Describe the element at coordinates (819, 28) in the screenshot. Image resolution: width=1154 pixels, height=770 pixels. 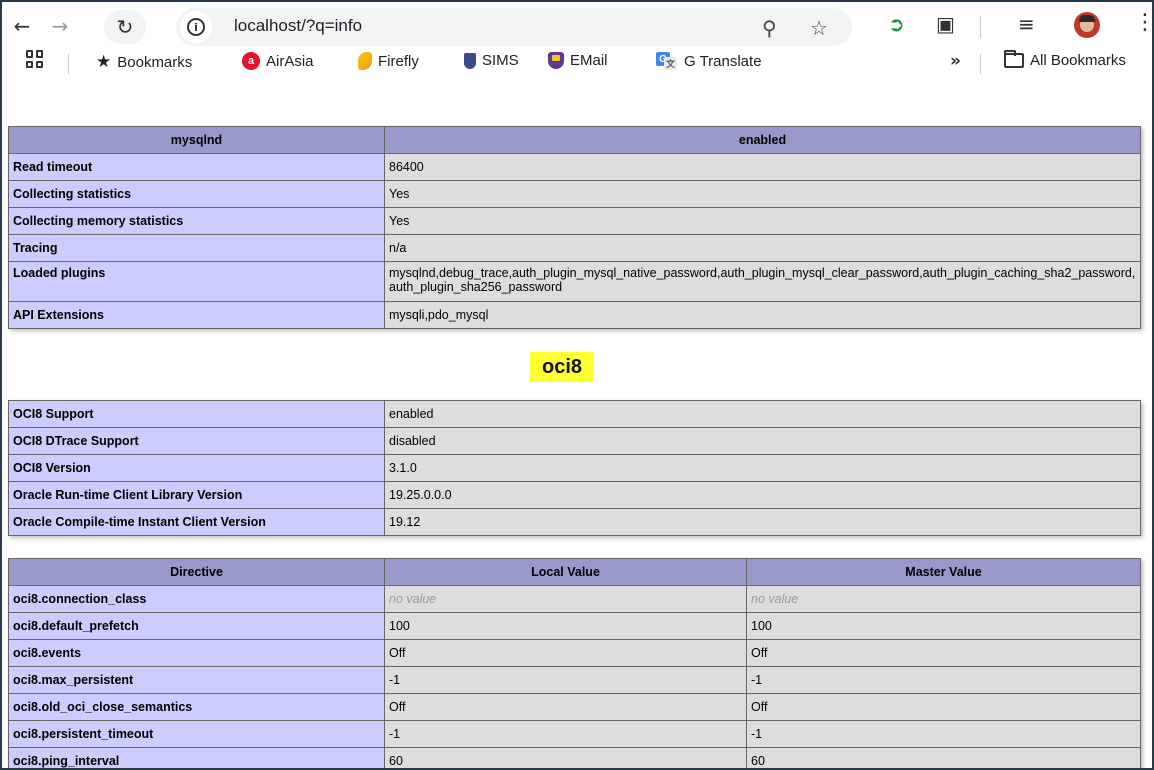
I see `star-icon: ☆` at that location.